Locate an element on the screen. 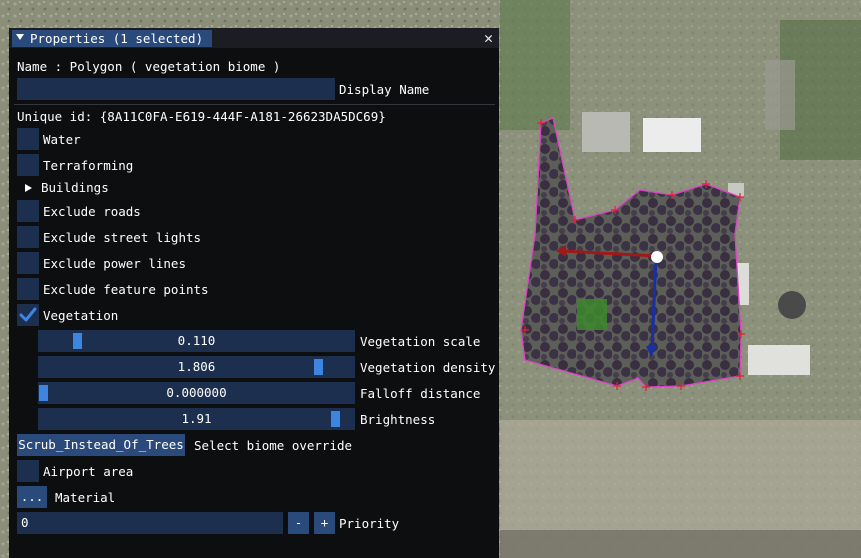 The height and width of the screenshot is (558, 861). falloff-distance-slider: 0.000000 is located at coordinates (196, 393).